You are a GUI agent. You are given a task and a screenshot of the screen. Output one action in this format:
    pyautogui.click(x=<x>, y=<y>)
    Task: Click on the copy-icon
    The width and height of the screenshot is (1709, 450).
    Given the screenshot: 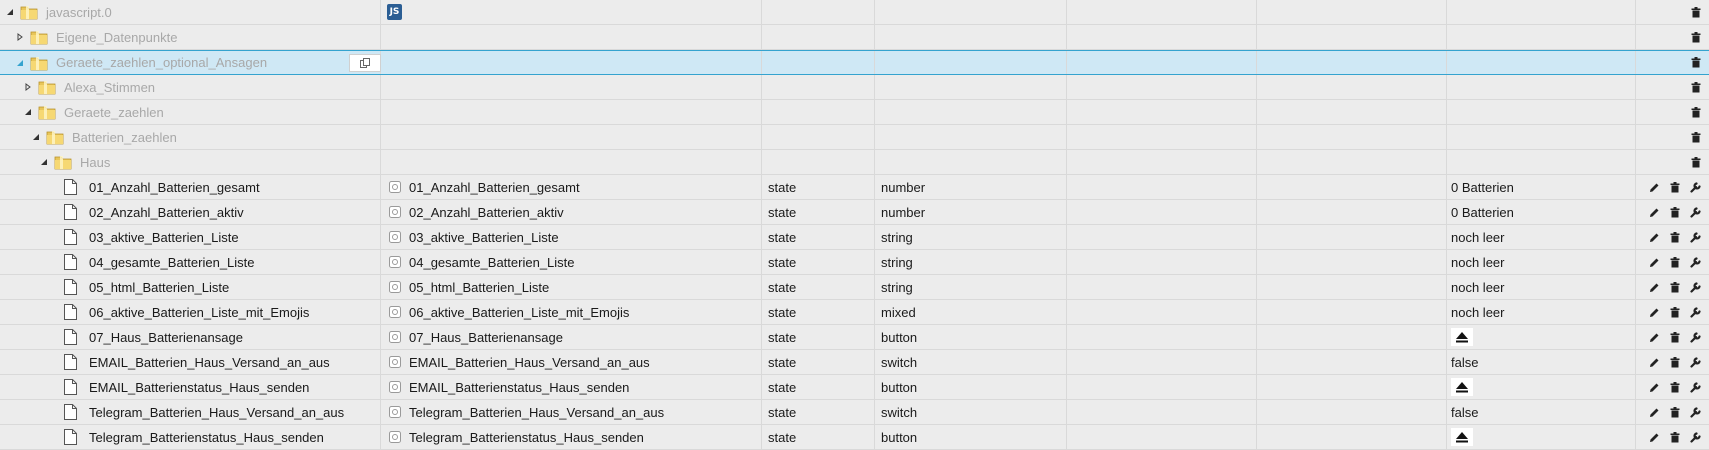 What is the action you would take?
    pyautogui.click(x=365, y=63)
    